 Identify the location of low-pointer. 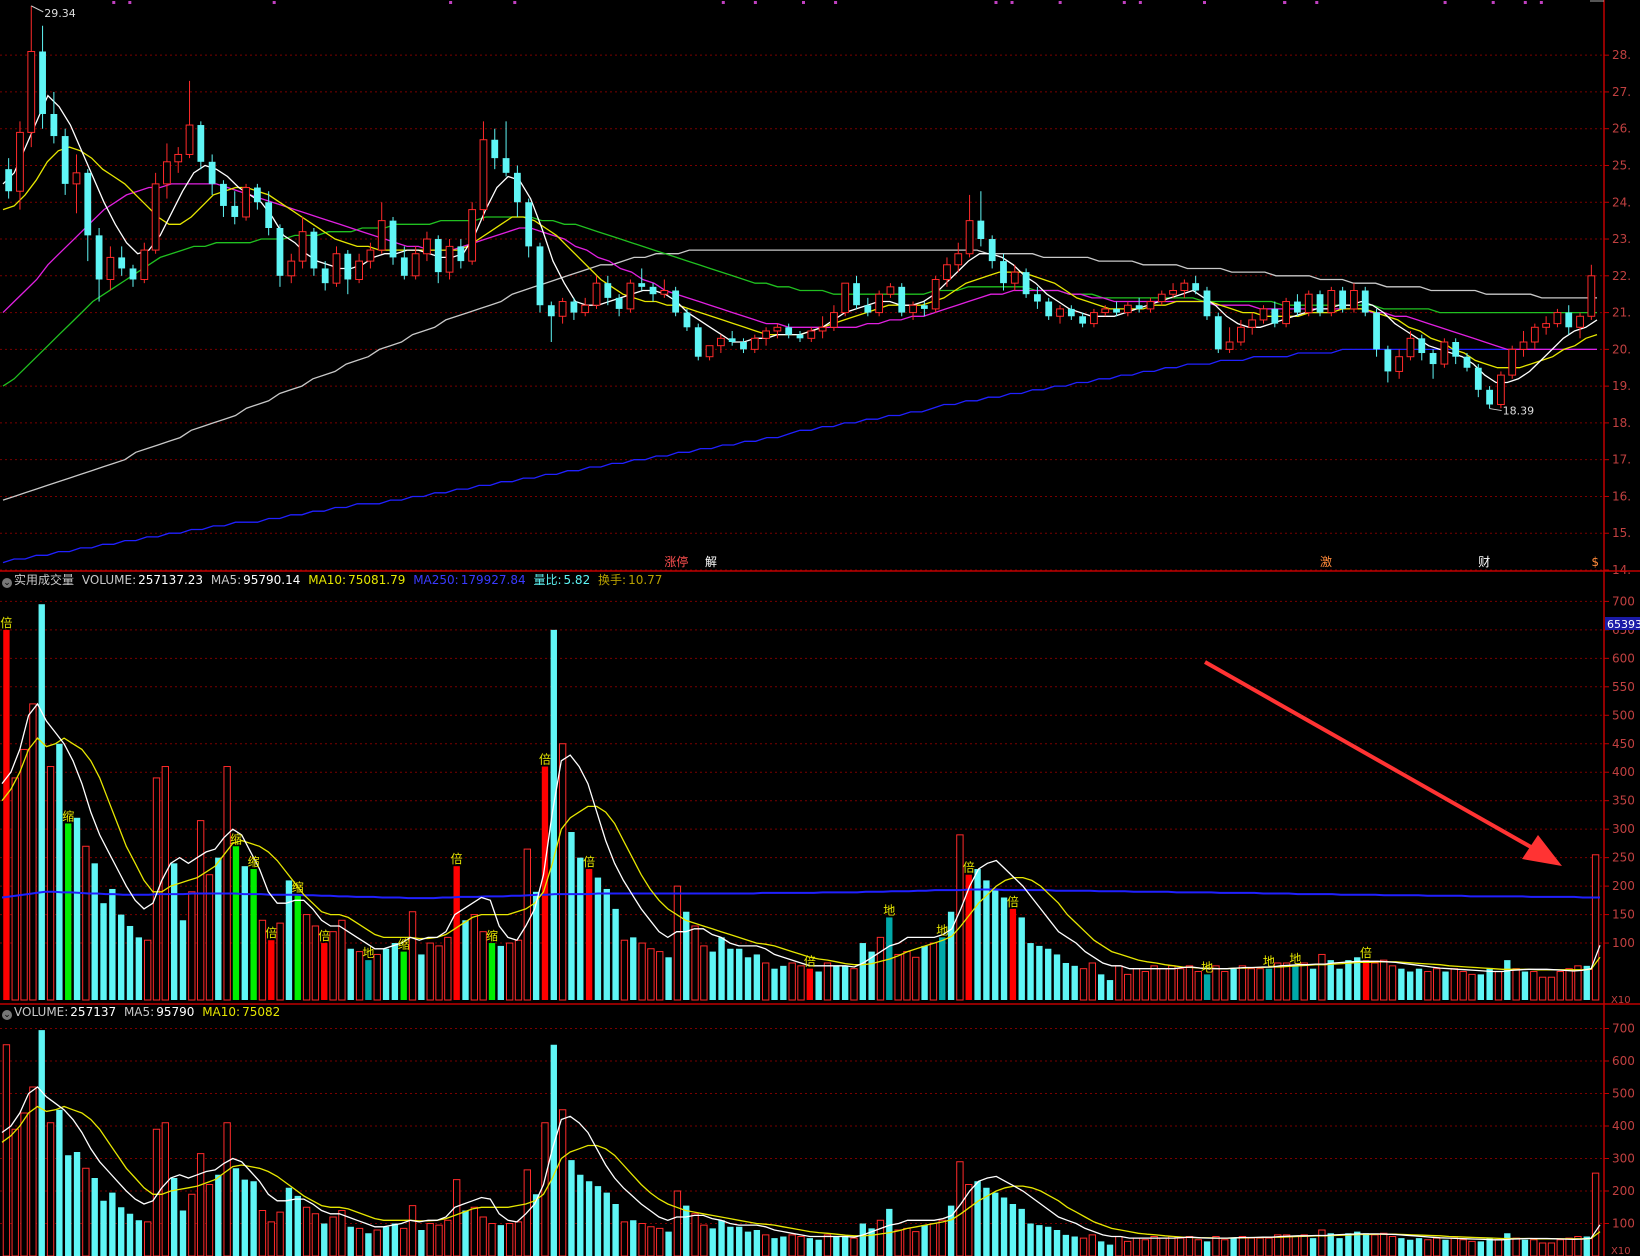
(1495, 410).